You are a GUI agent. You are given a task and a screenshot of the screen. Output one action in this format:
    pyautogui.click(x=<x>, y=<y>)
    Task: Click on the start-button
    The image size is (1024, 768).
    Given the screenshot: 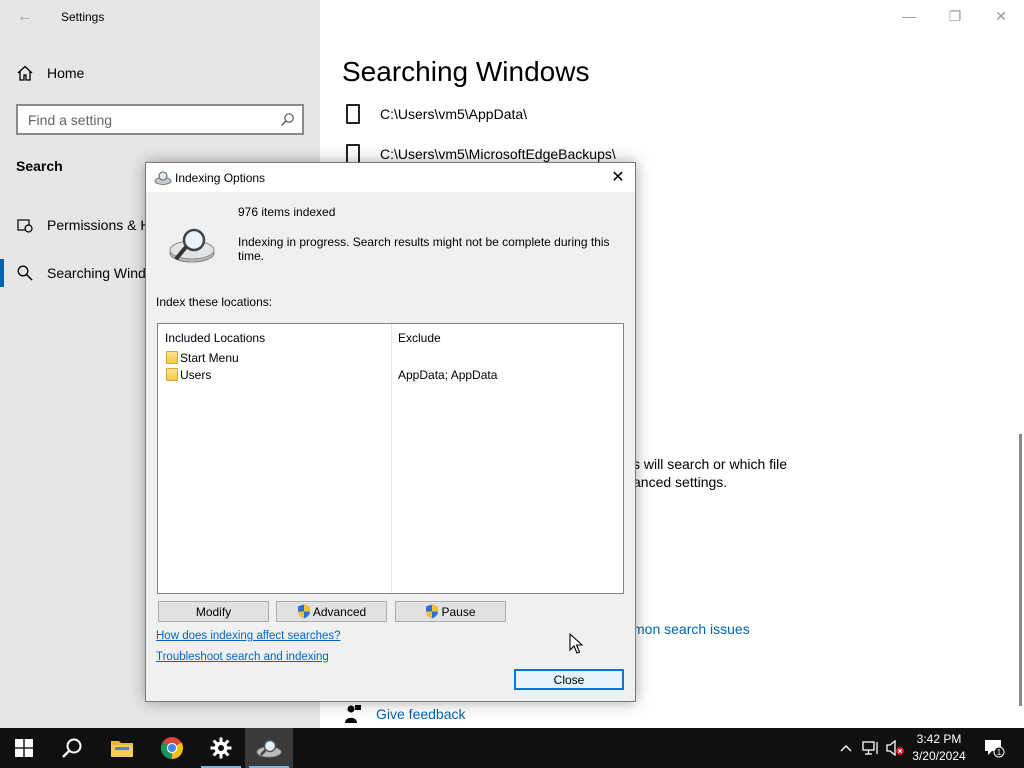 What is the action you would take?
    pyautogui.click(x=24, y=748)
    